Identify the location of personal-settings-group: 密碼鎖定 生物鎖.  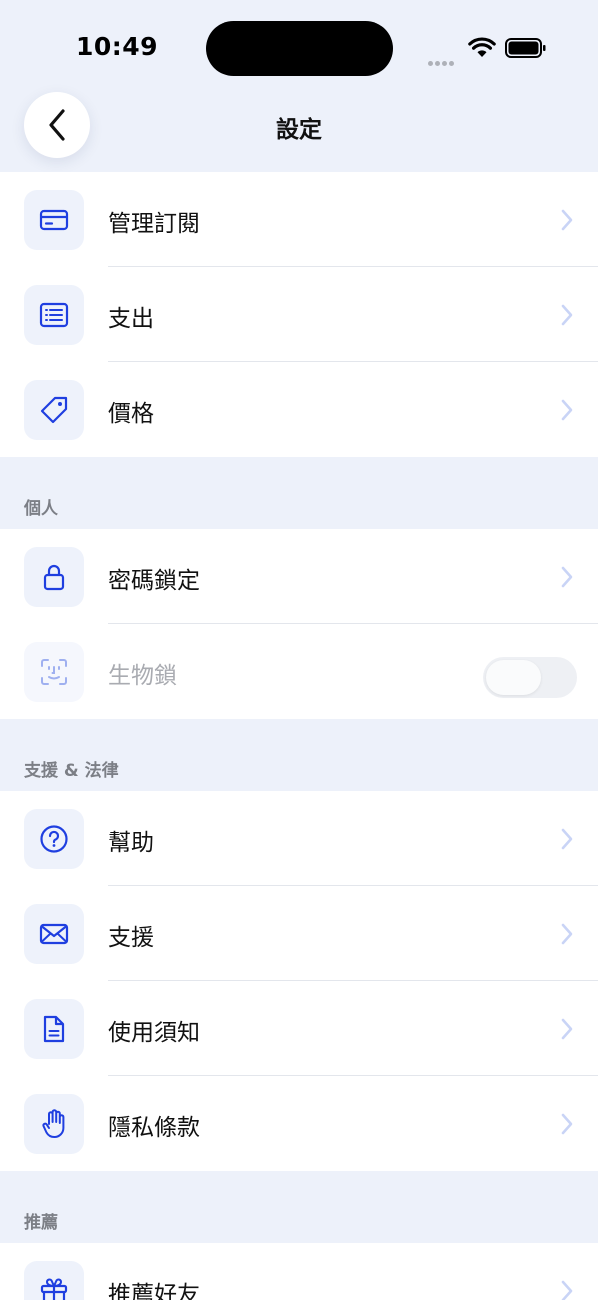
(299, 624).